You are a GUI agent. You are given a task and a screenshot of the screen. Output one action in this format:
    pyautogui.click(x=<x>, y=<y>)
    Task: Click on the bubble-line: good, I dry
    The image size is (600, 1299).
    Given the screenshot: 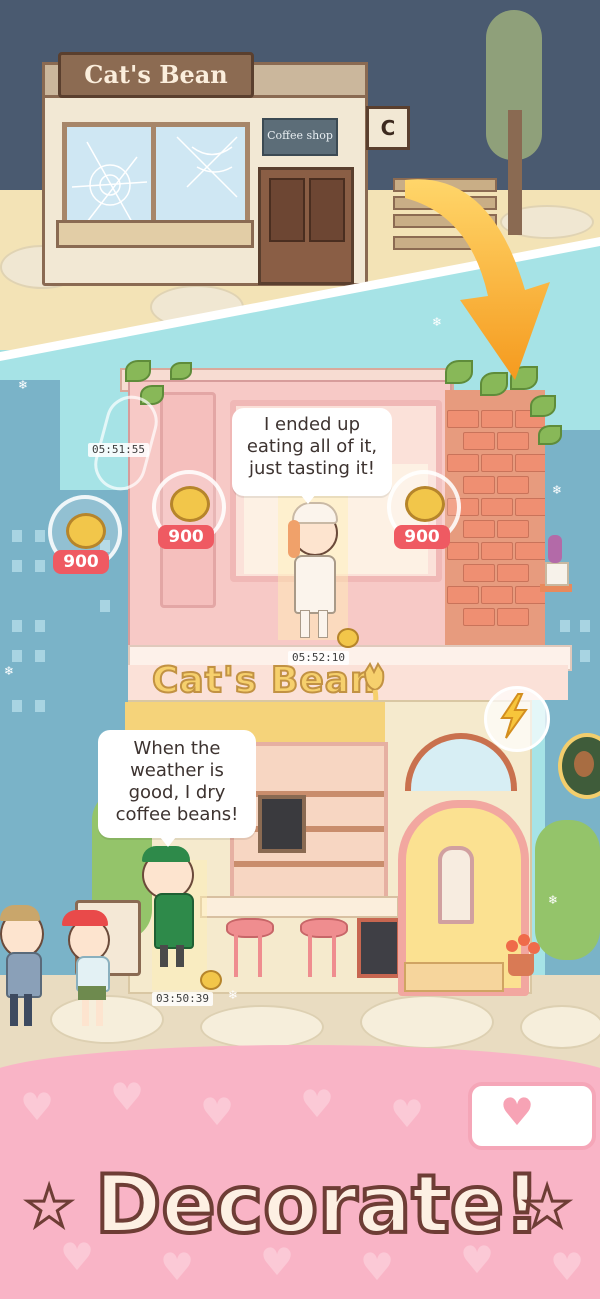 What is the action you would take?
    pyautogui.click(x=177, y=792)
    